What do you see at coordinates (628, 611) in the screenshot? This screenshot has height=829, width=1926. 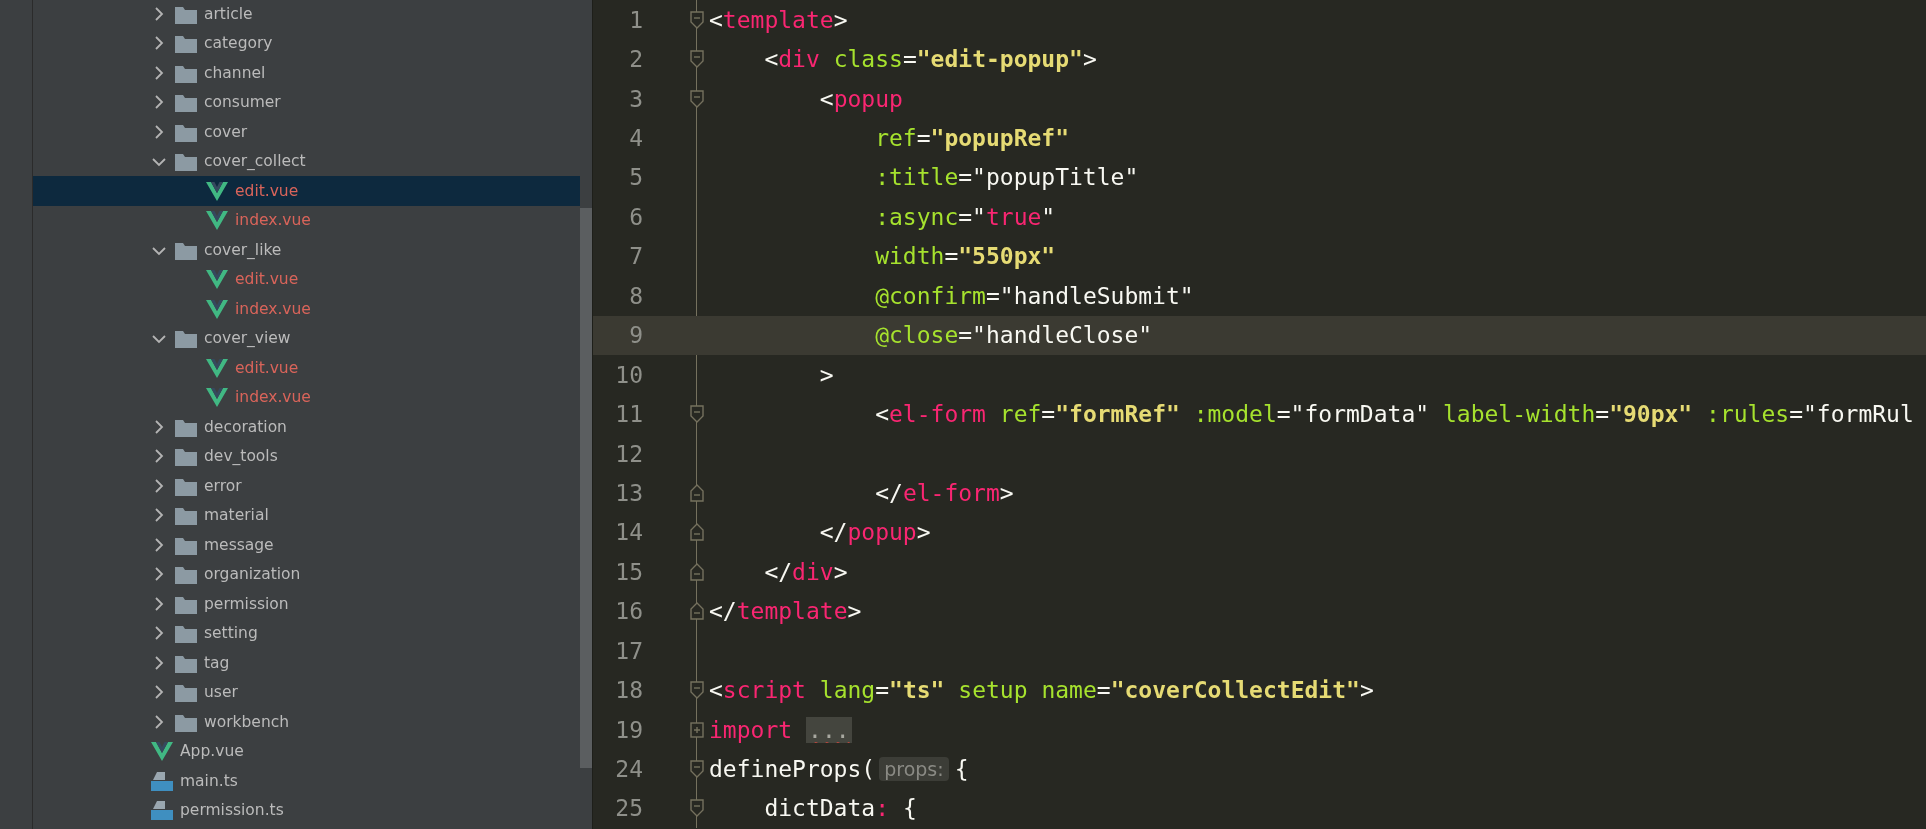 I see `line-number: 16` at bounding box center [628, 611].